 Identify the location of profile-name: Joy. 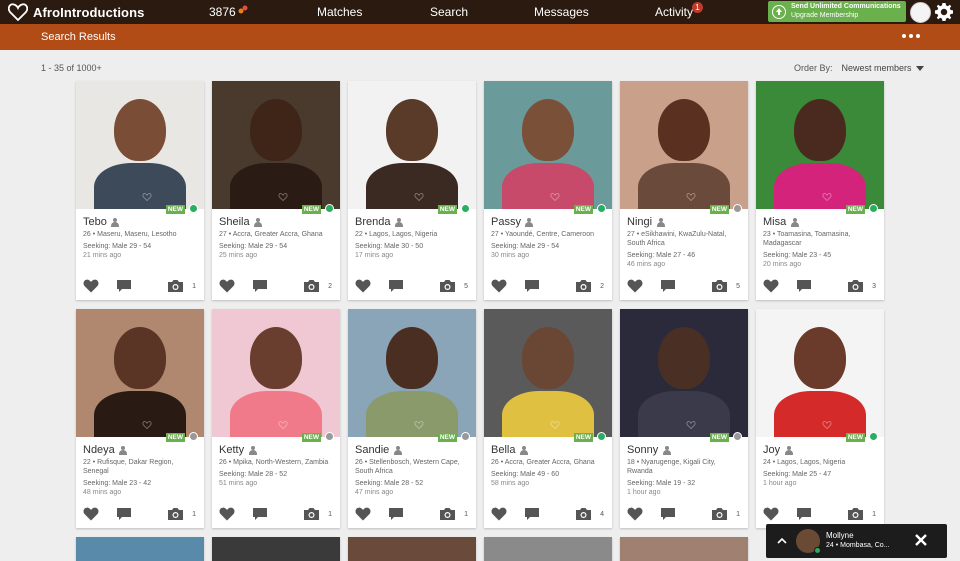
(771, 450).